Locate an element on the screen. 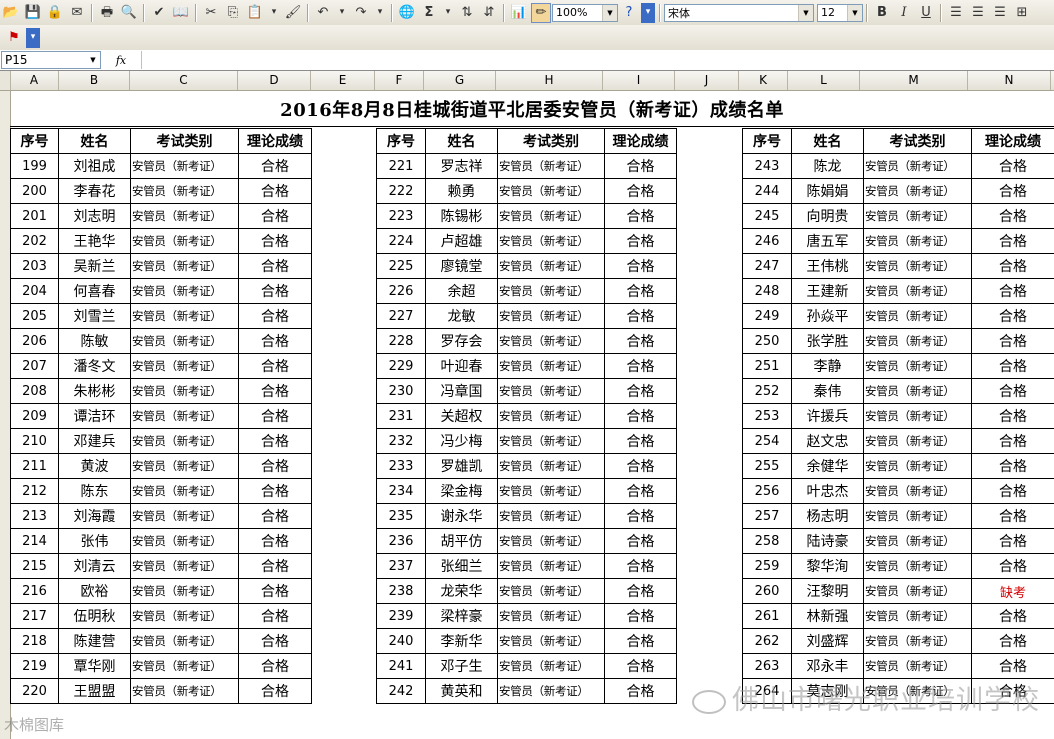 The width and height of the screenshot is (1054, 739). chart-wizard-icon: 📊 is located at coordinates (519, 13).